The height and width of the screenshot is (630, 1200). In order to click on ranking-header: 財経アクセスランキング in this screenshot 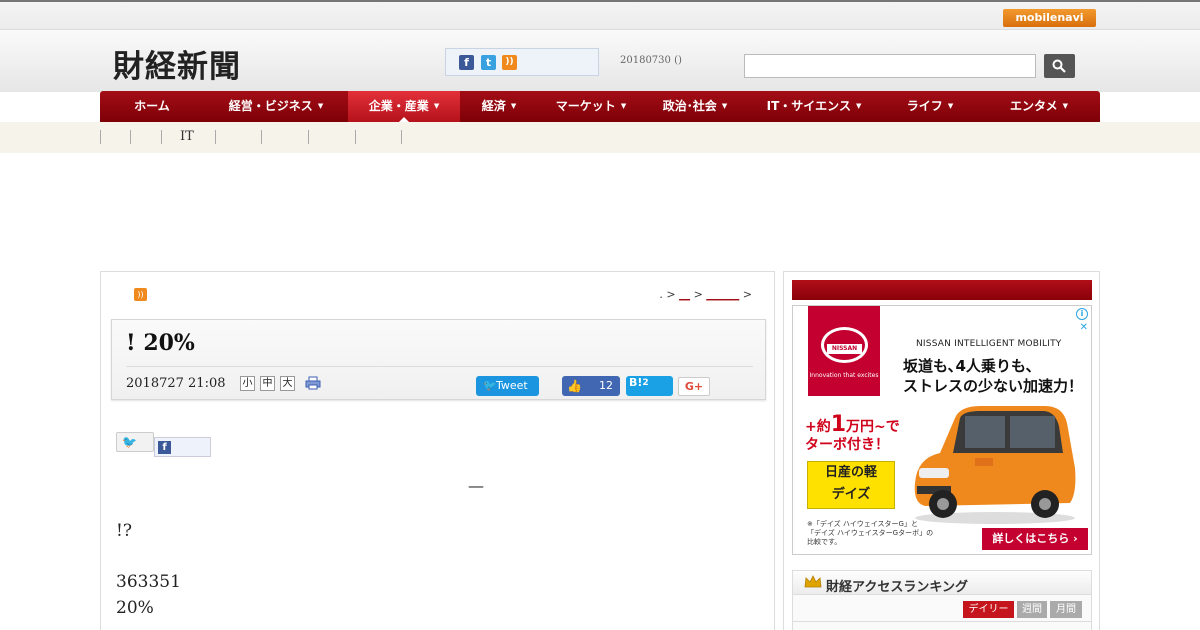, I will do `click(942, 583)`.